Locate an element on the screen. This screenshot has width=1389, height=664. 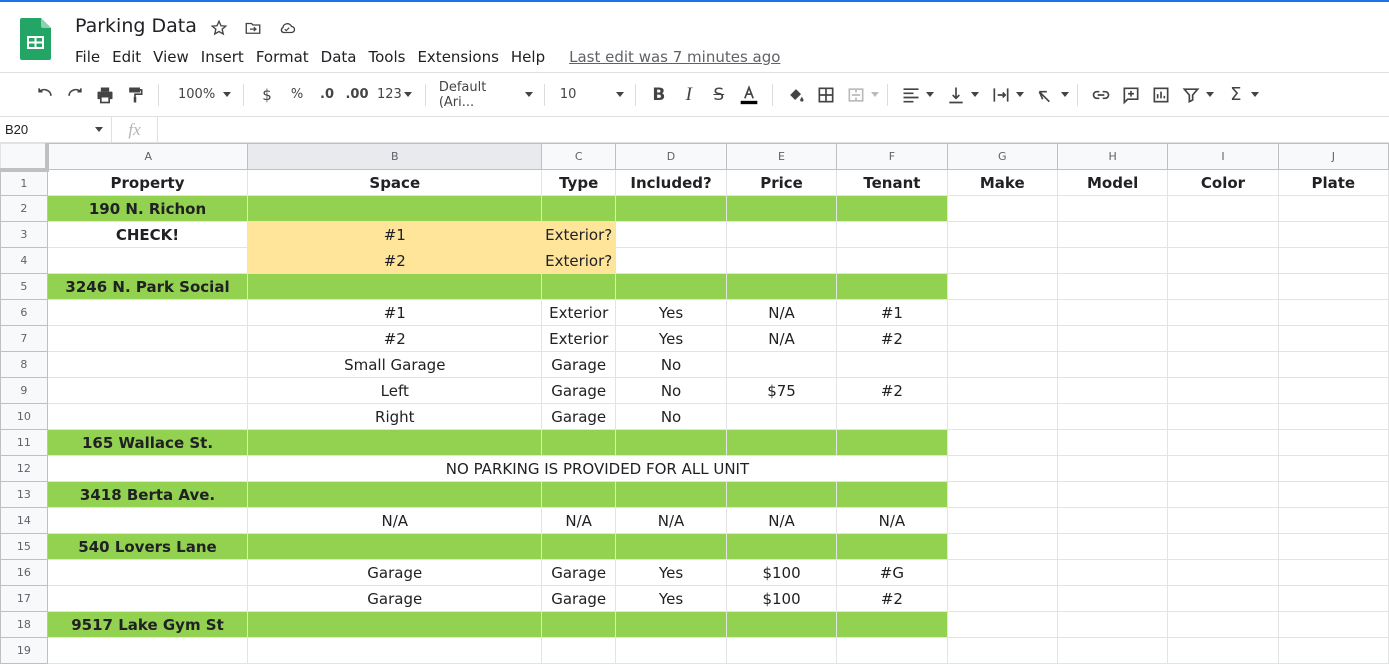
cell-price: $100 is located at coordinates (781, 572).